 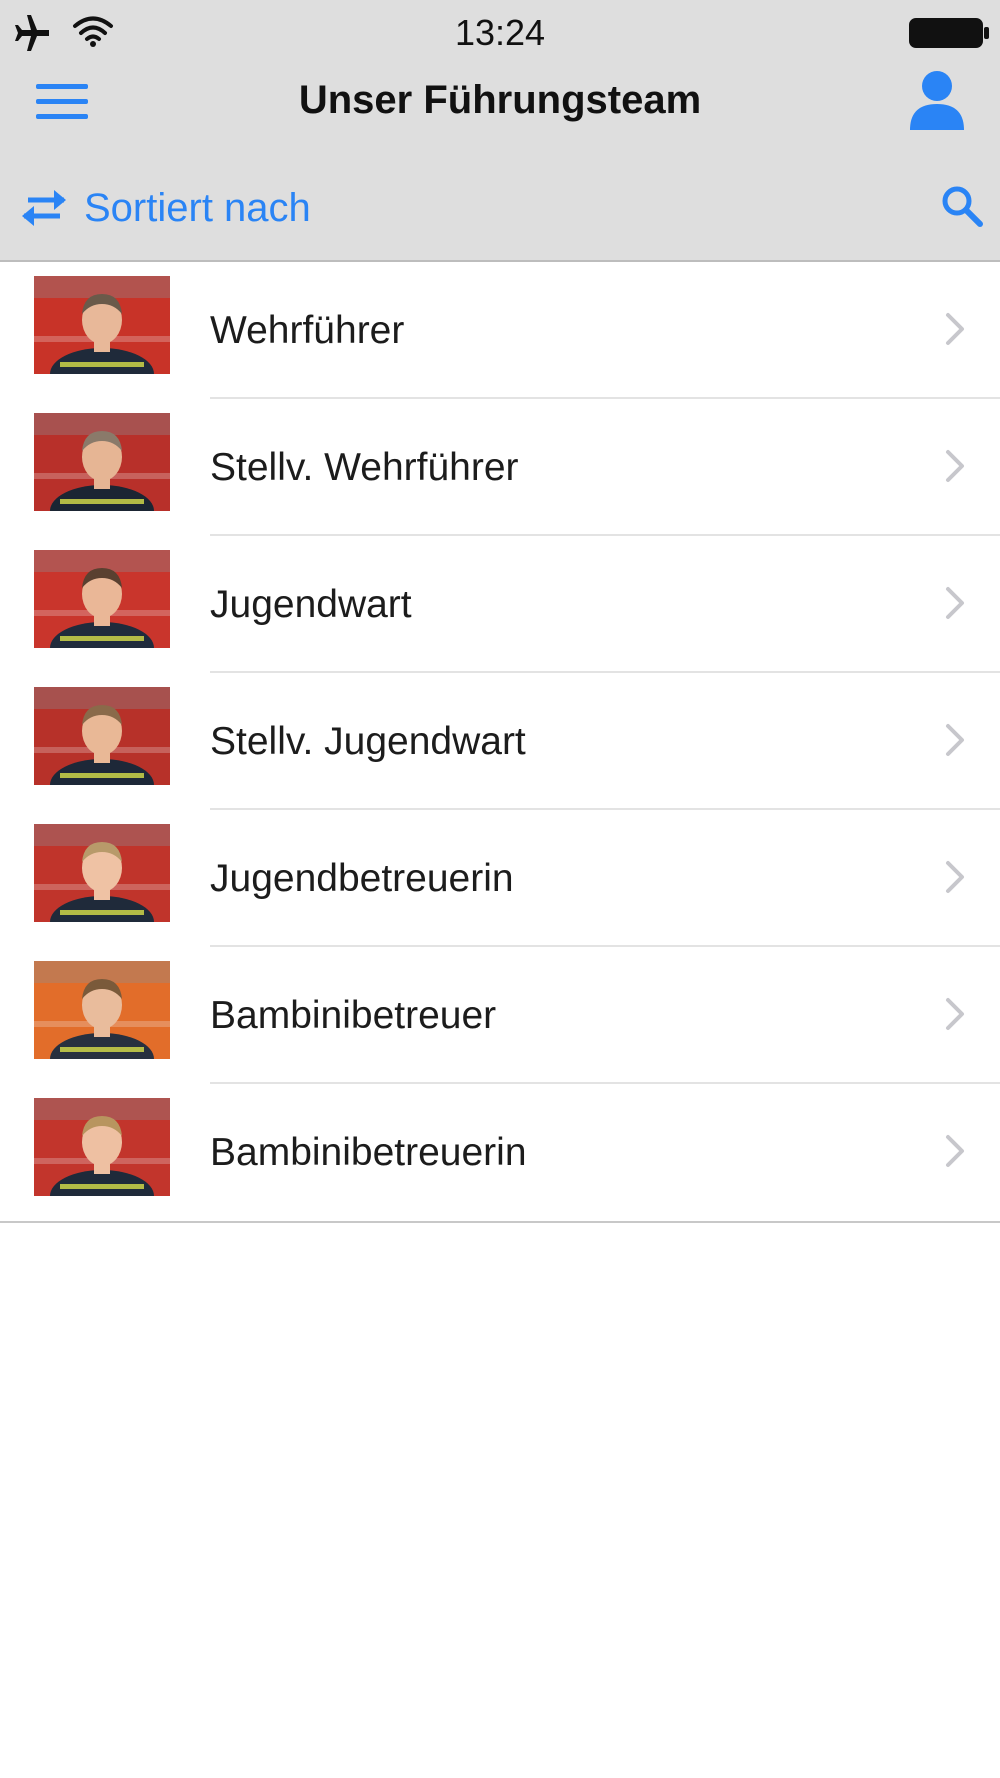 I want to click on list-item: Stellv. Jugendwart, so click(x=500, y=741).